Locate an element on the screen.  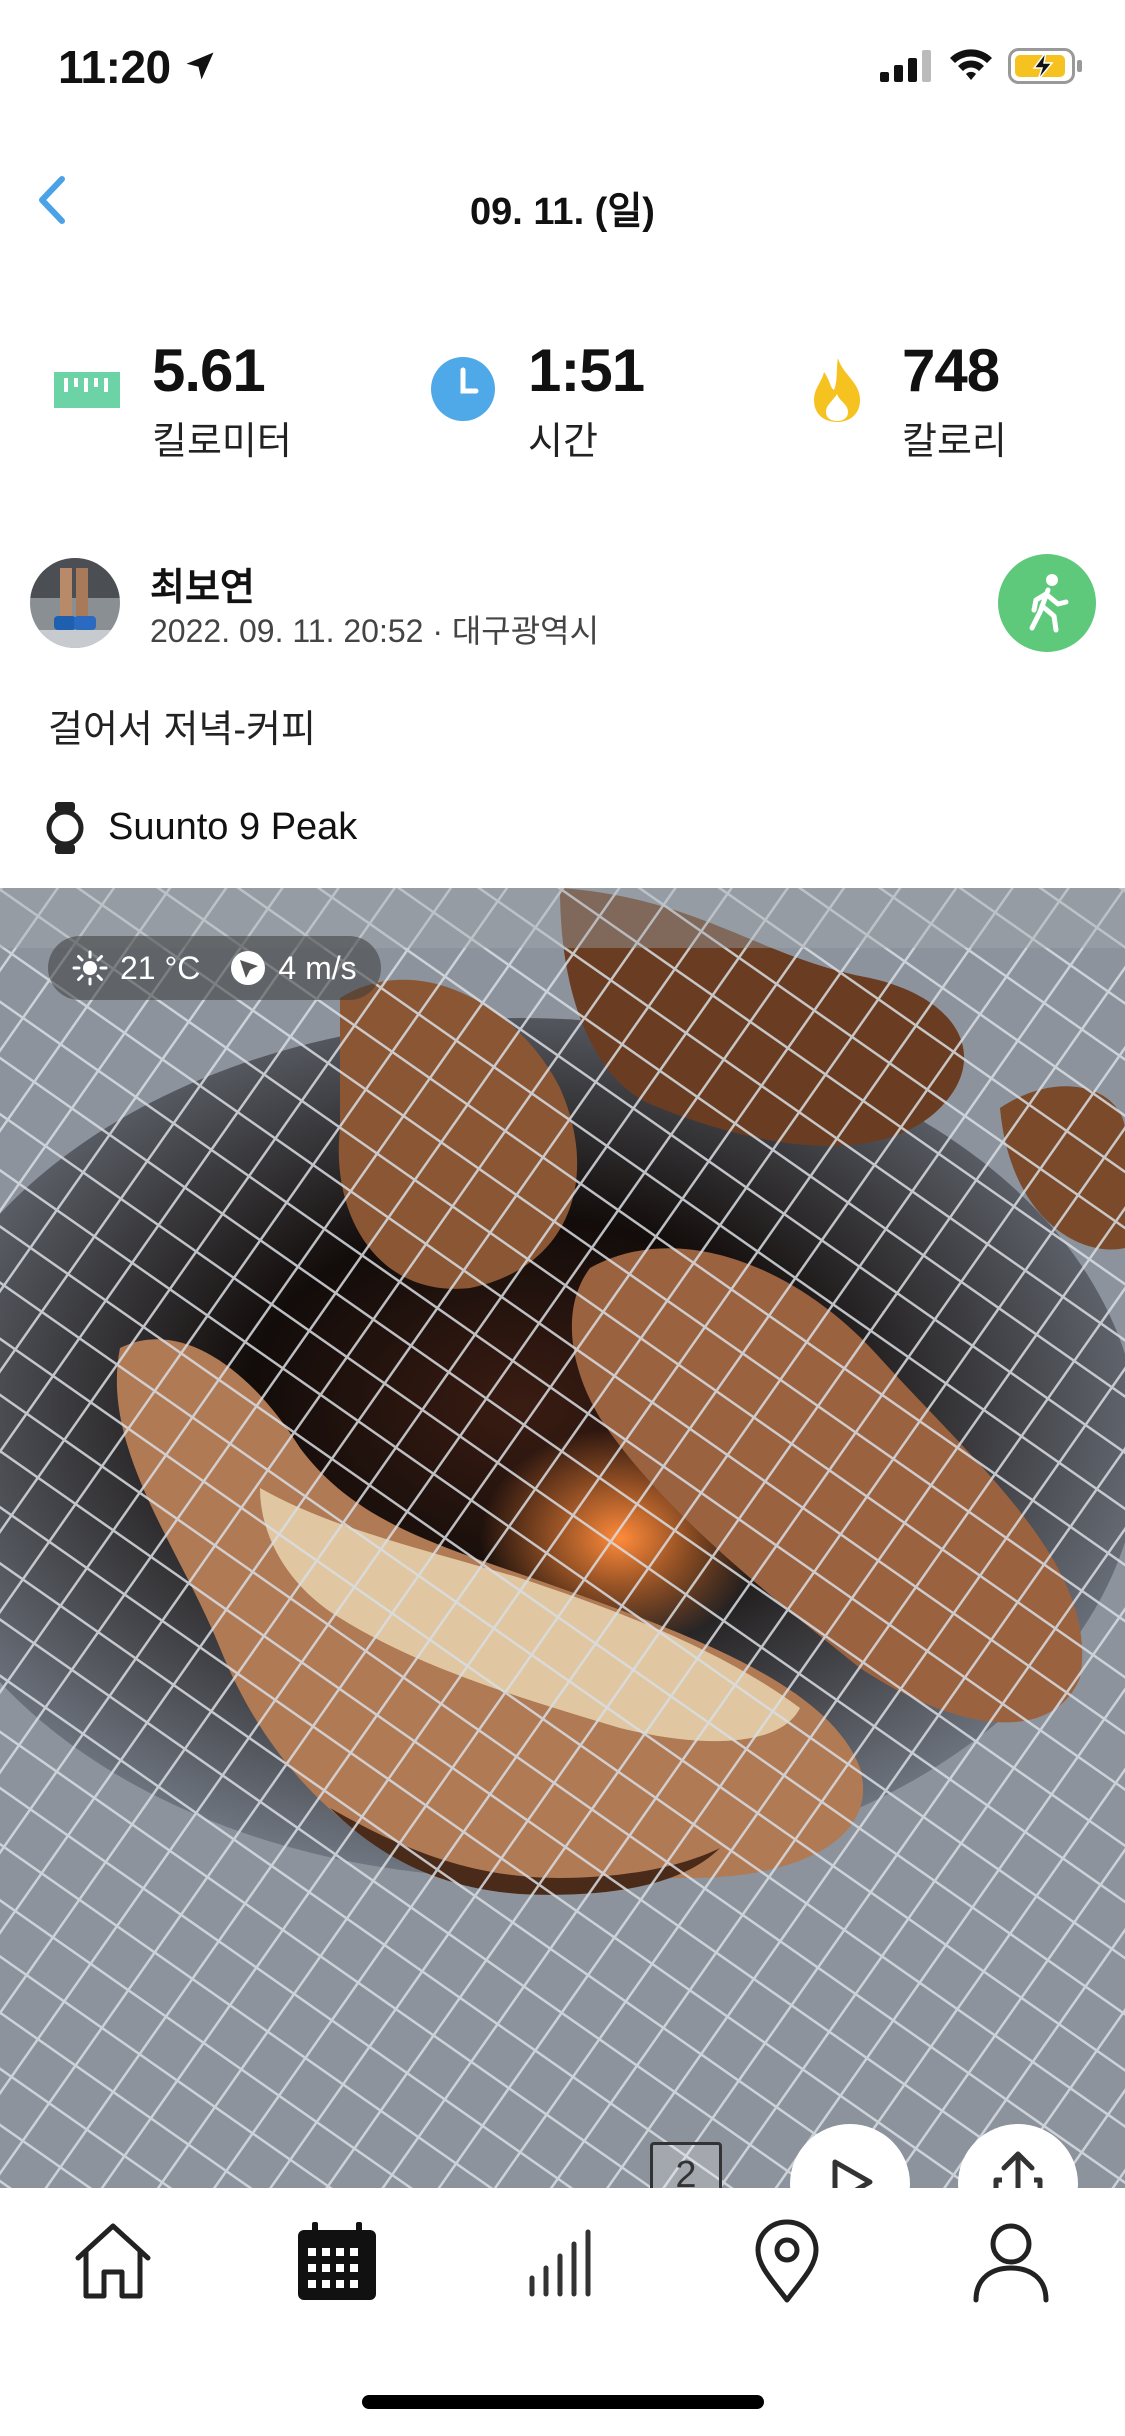
post-meta: 2022. 09. 11. 20:52 · 대구광역시 is located at coordinates (375, 631).